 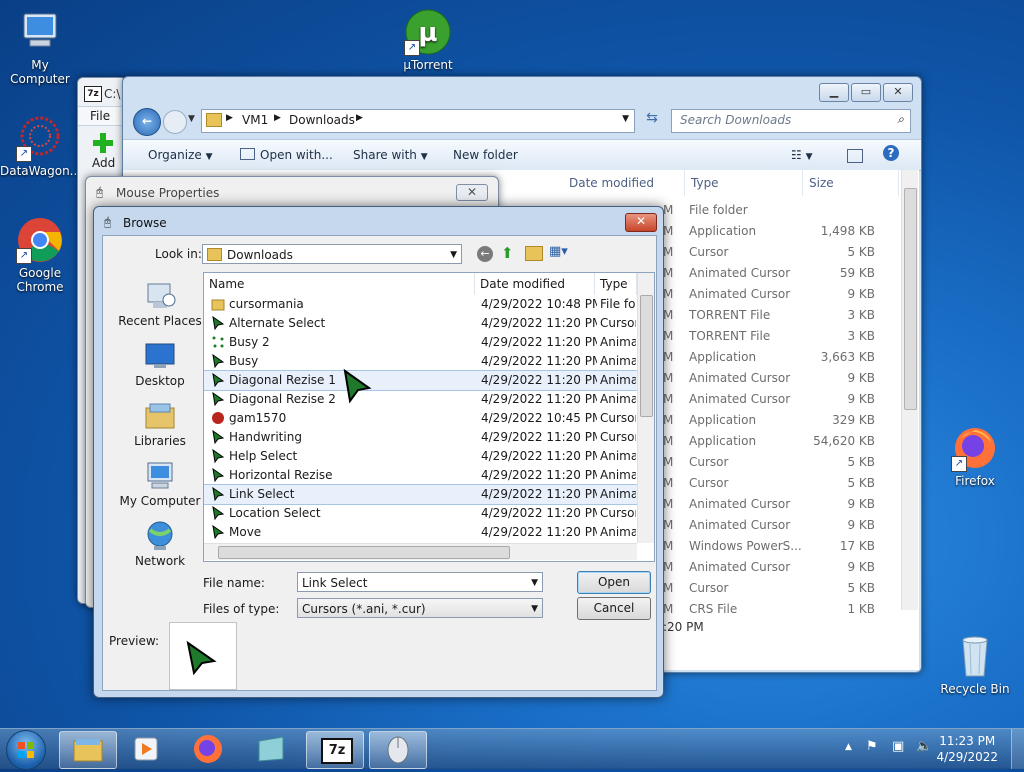 What do you see at coordinates (147, 122) in the screenshot?
I see `back-button: ←` at bounding box center [147, 122].